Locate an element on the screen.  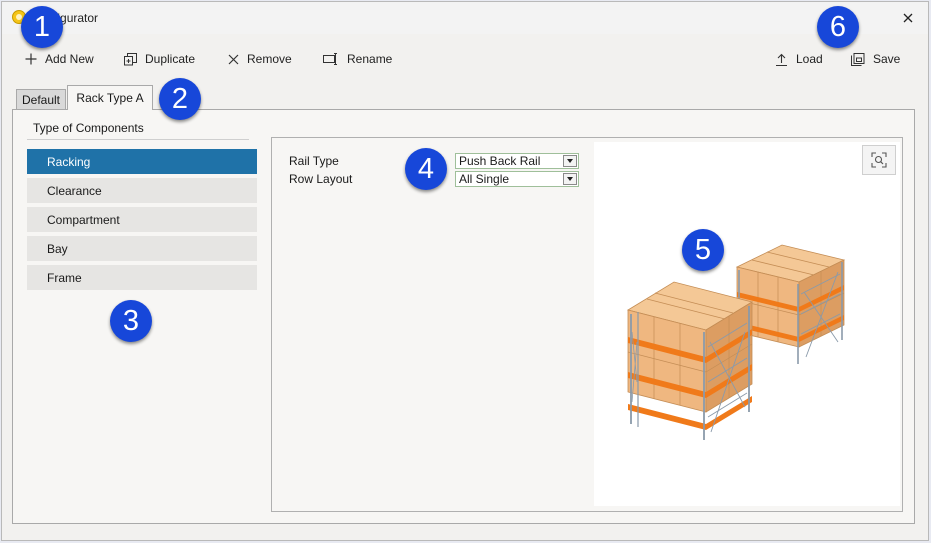
annotation-badge-2: 2 is located at coordinates (180, 99).